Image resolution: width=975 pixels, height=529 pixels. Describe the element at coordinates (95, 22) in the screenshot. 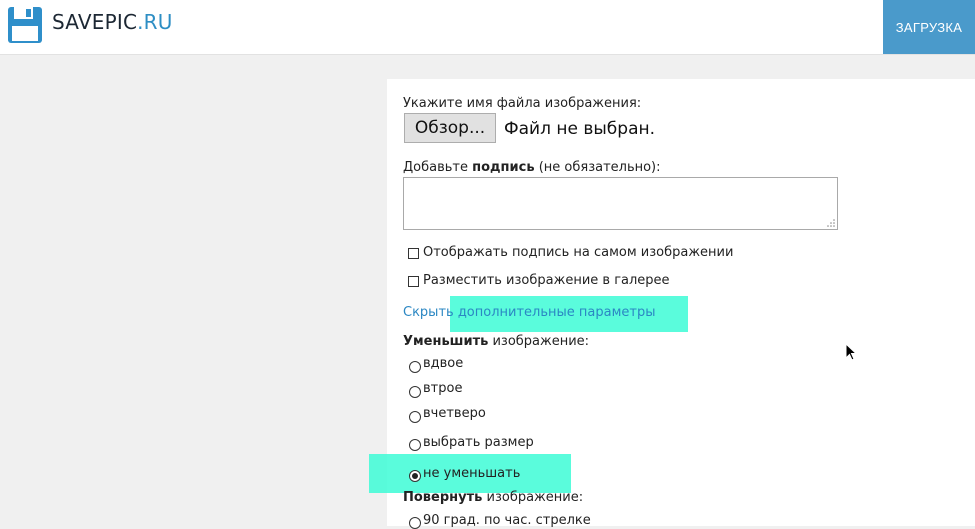

I see `logo-name: SAVEPIC` at that location.